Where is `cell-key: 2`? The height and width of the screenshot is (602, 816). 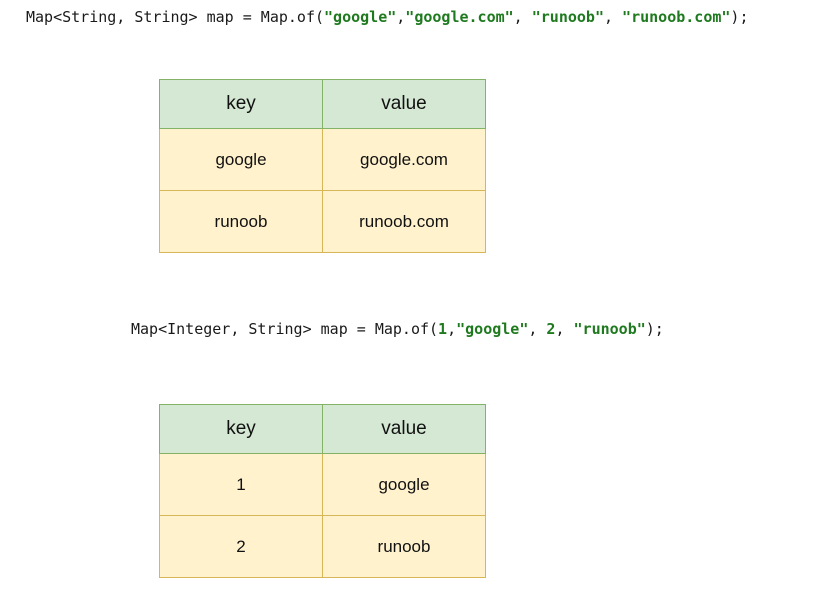
cell-key: 2 is located at coordinates (241, 546).